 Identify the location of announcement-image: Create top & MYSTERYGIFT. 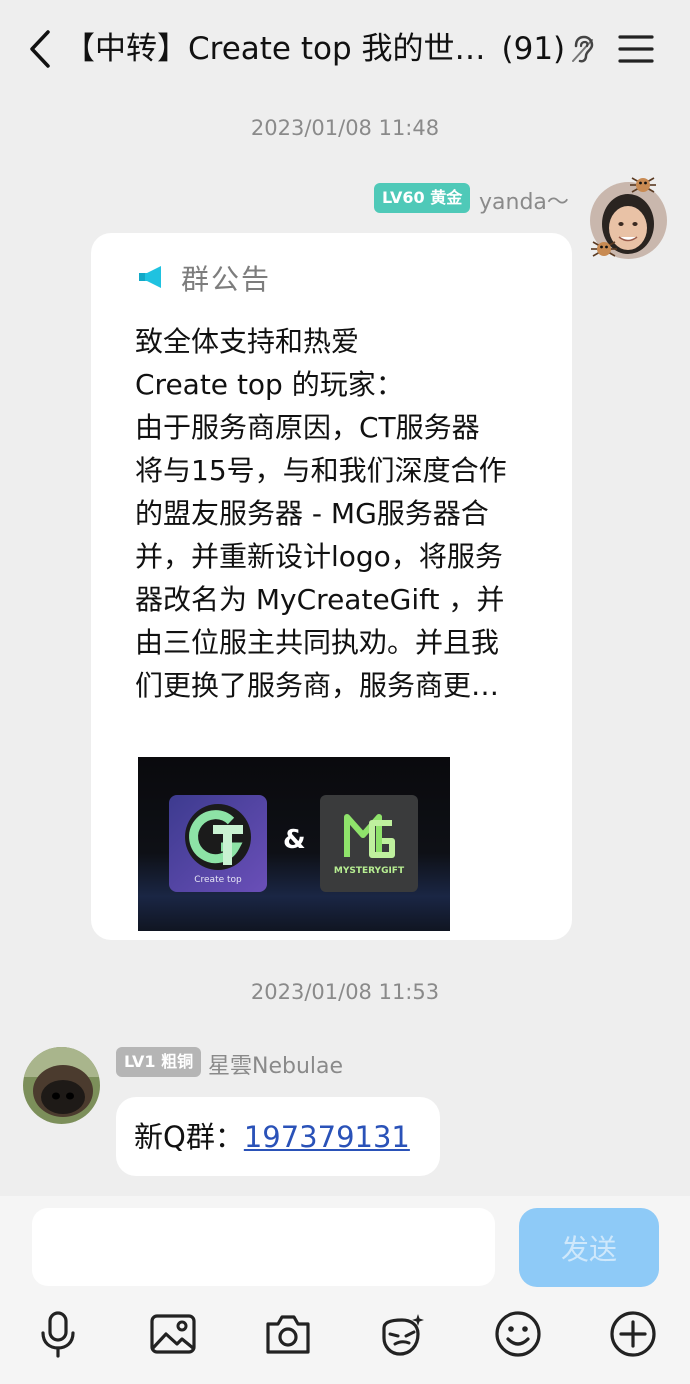
(294, 844).